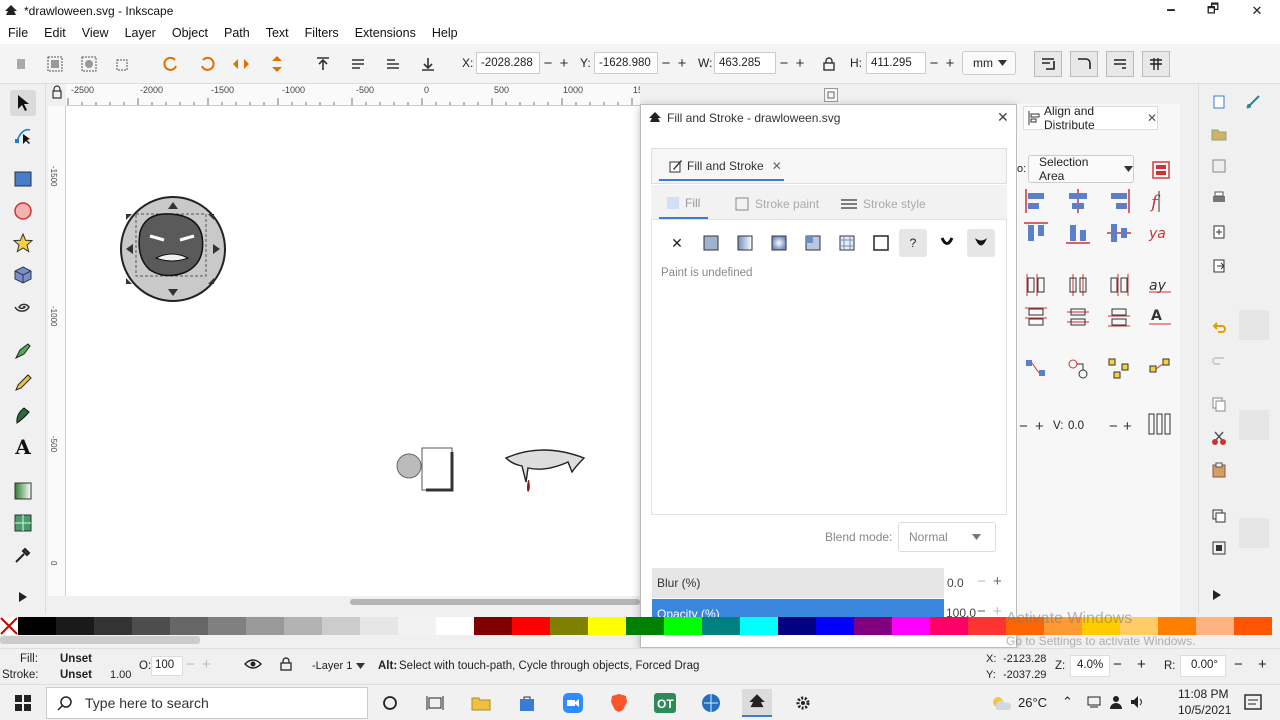 This screenshot has height=720, width=1280. Describe the element at coordinates (626, 63) in the screenshot. I see `y-input: -1628.980` at that location.